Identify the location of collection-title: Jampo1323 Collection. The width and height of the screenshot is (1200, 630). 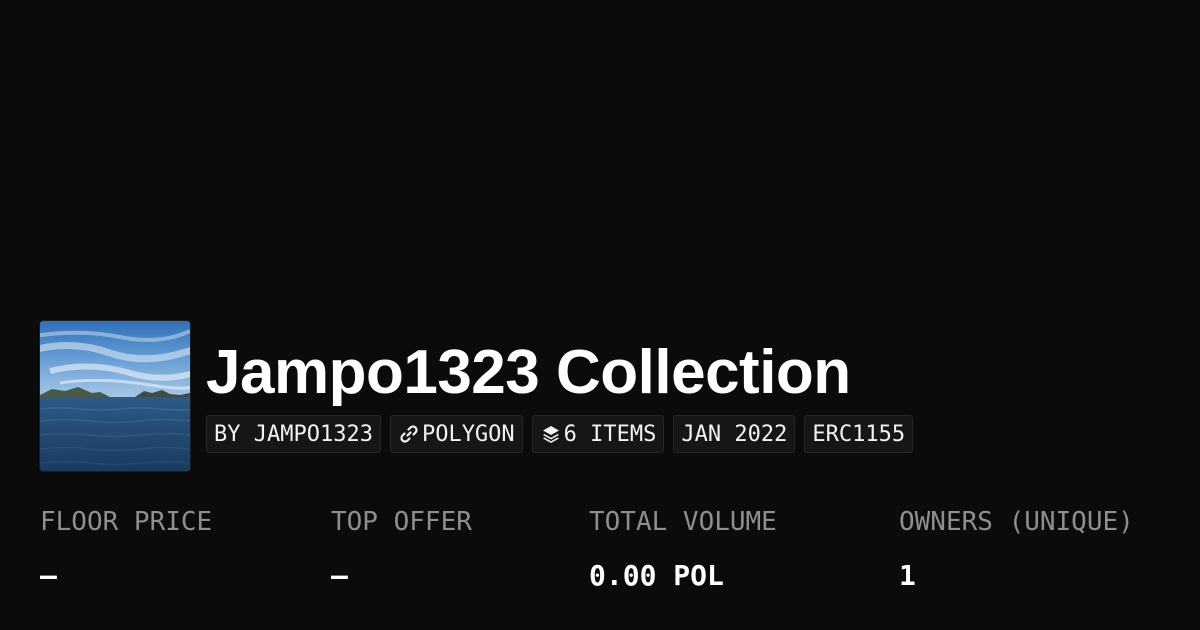
(528, 372).